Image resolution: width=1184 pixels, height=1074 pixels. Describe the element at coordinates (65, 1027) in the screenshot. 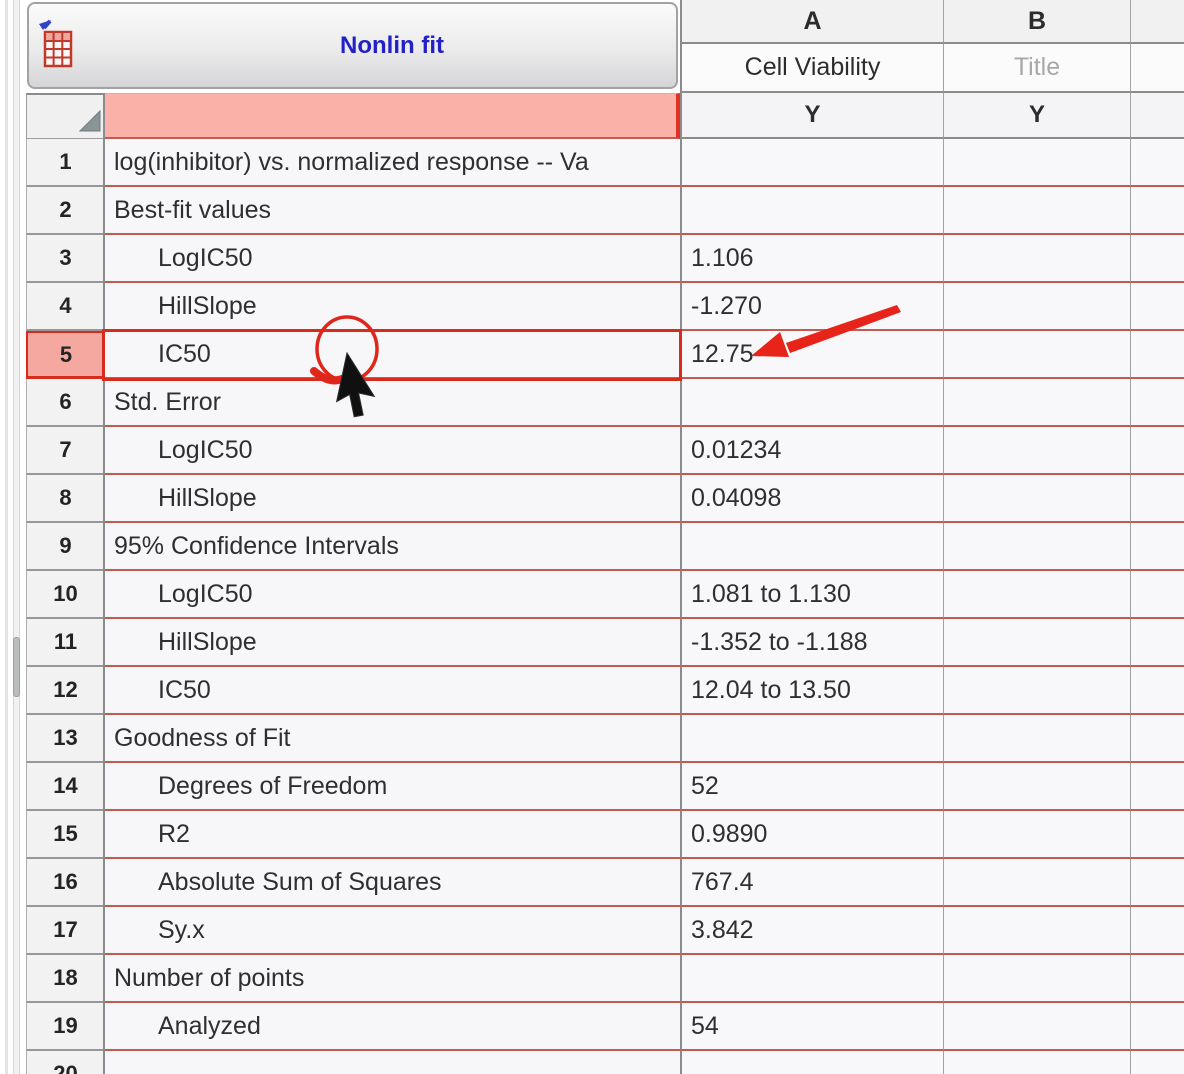

I see `row-number-cell: 19` at that location.